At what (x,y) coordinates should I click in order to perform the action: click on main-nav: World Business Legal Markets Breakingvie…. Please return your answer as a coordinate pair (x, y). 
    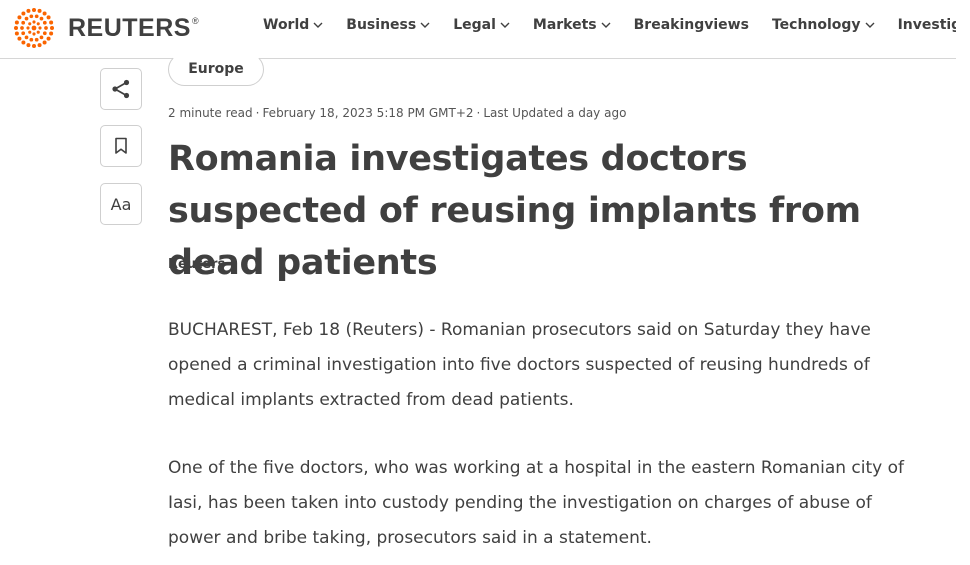
    Looking at the image, I should click on (609, 25).